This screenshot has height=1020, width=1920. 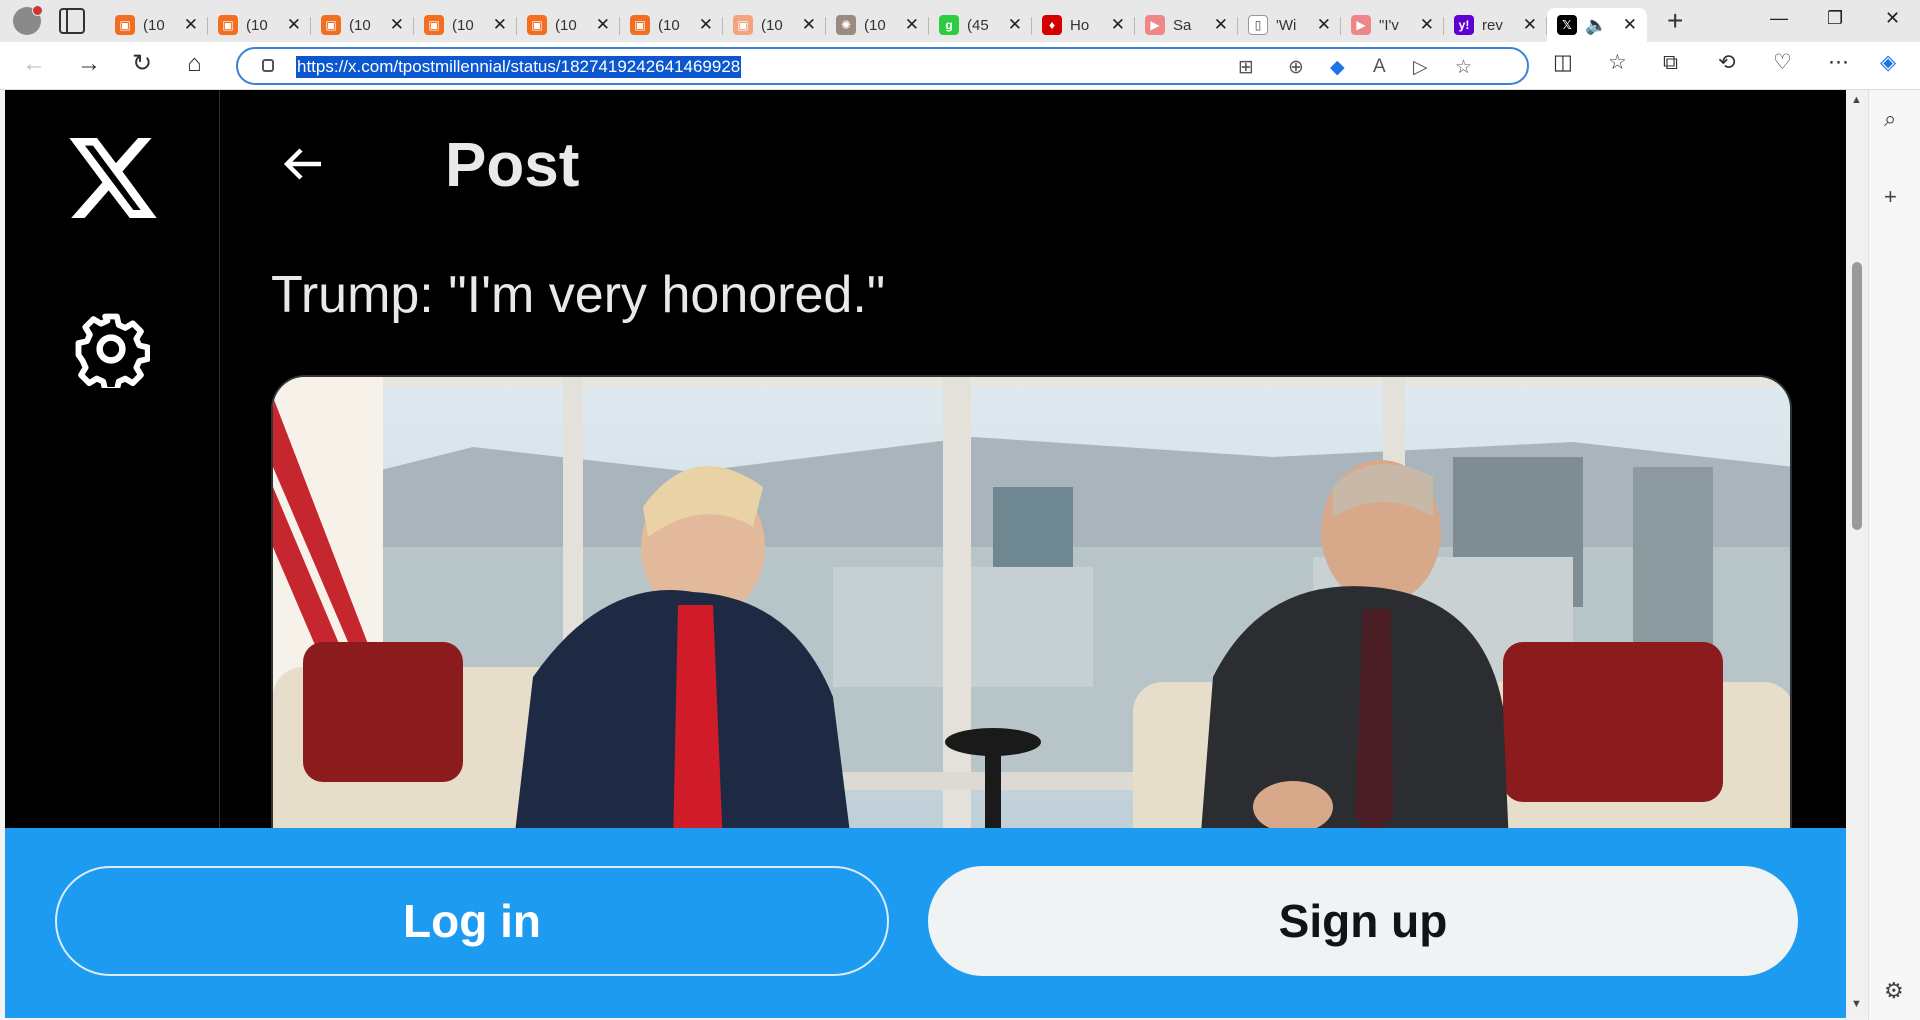 What do you see at coordinates (113, 178) in the screenshot?
I see `x-logo-icon` at bounding box center [113, 178].